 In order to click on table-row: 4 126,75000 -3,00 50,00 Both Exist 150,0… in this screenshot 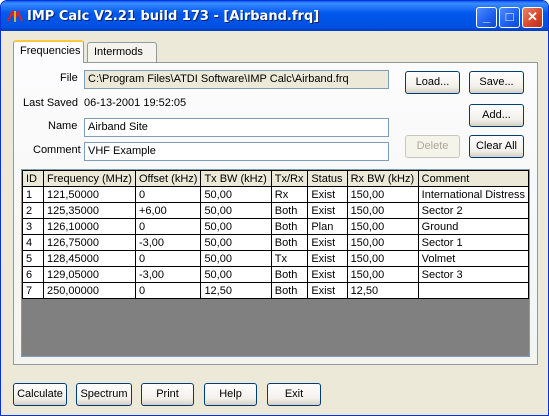, I will do `click(275, 242)`.